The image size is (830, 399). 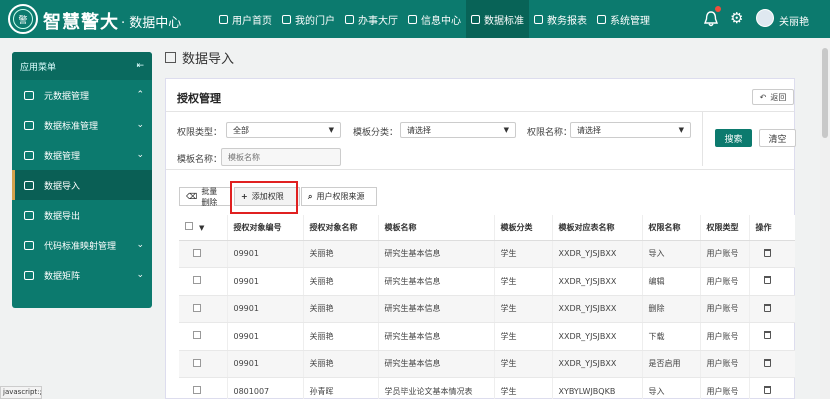 What do you see at coordinates (436, 228) in the screenshot?
I see `col-header: 模板名称` at bounding box center [436, 228].